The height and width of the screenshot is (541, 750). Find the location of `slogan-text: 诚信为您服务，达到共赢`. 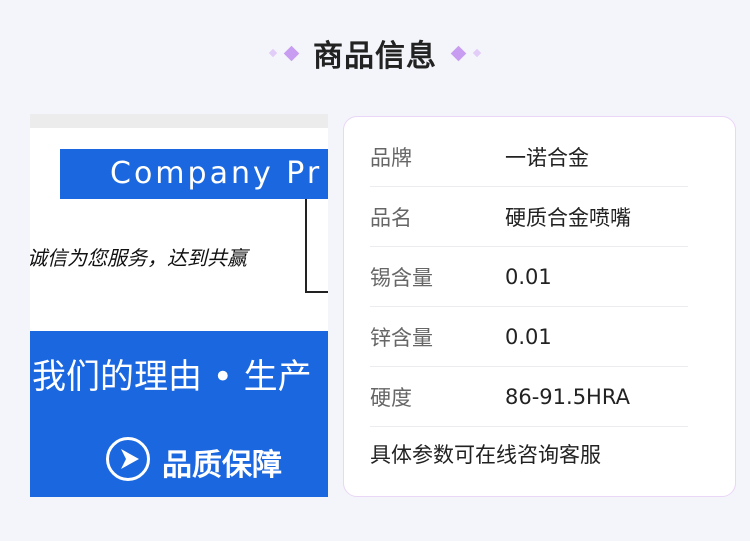

slogan-text: 诚信为您服务，达到共赢 is located at coordinates (138, 258).